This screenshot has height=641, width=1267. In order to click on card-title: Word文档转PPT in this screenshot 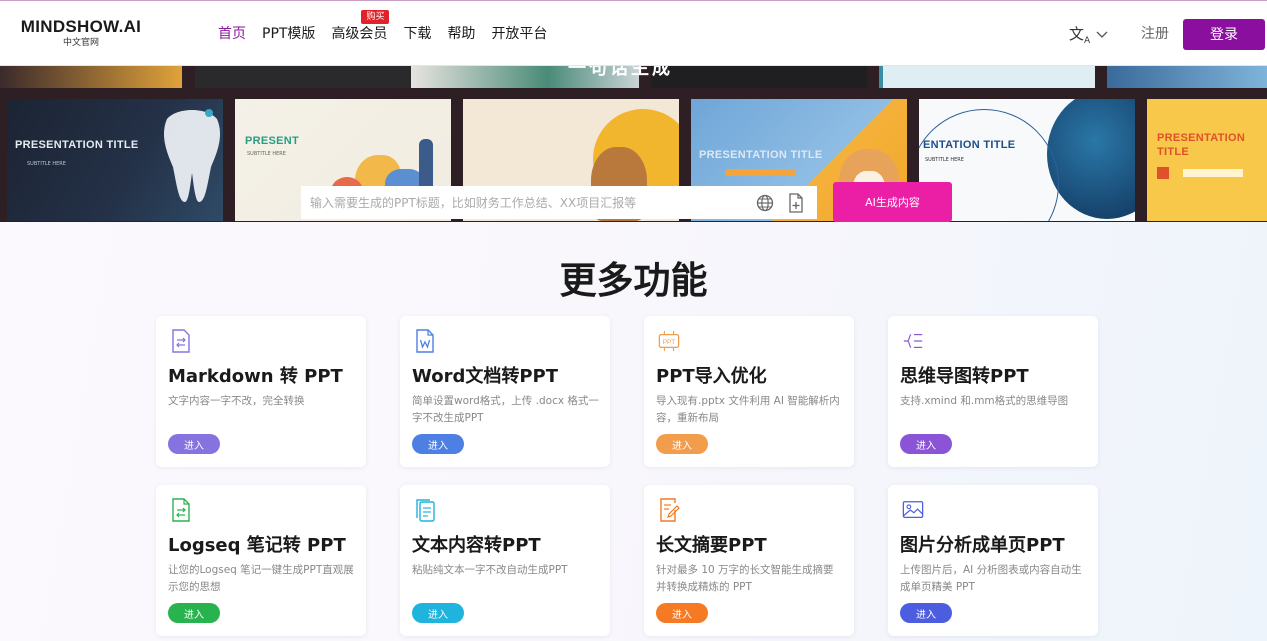, I will do `click(485, 376)`.